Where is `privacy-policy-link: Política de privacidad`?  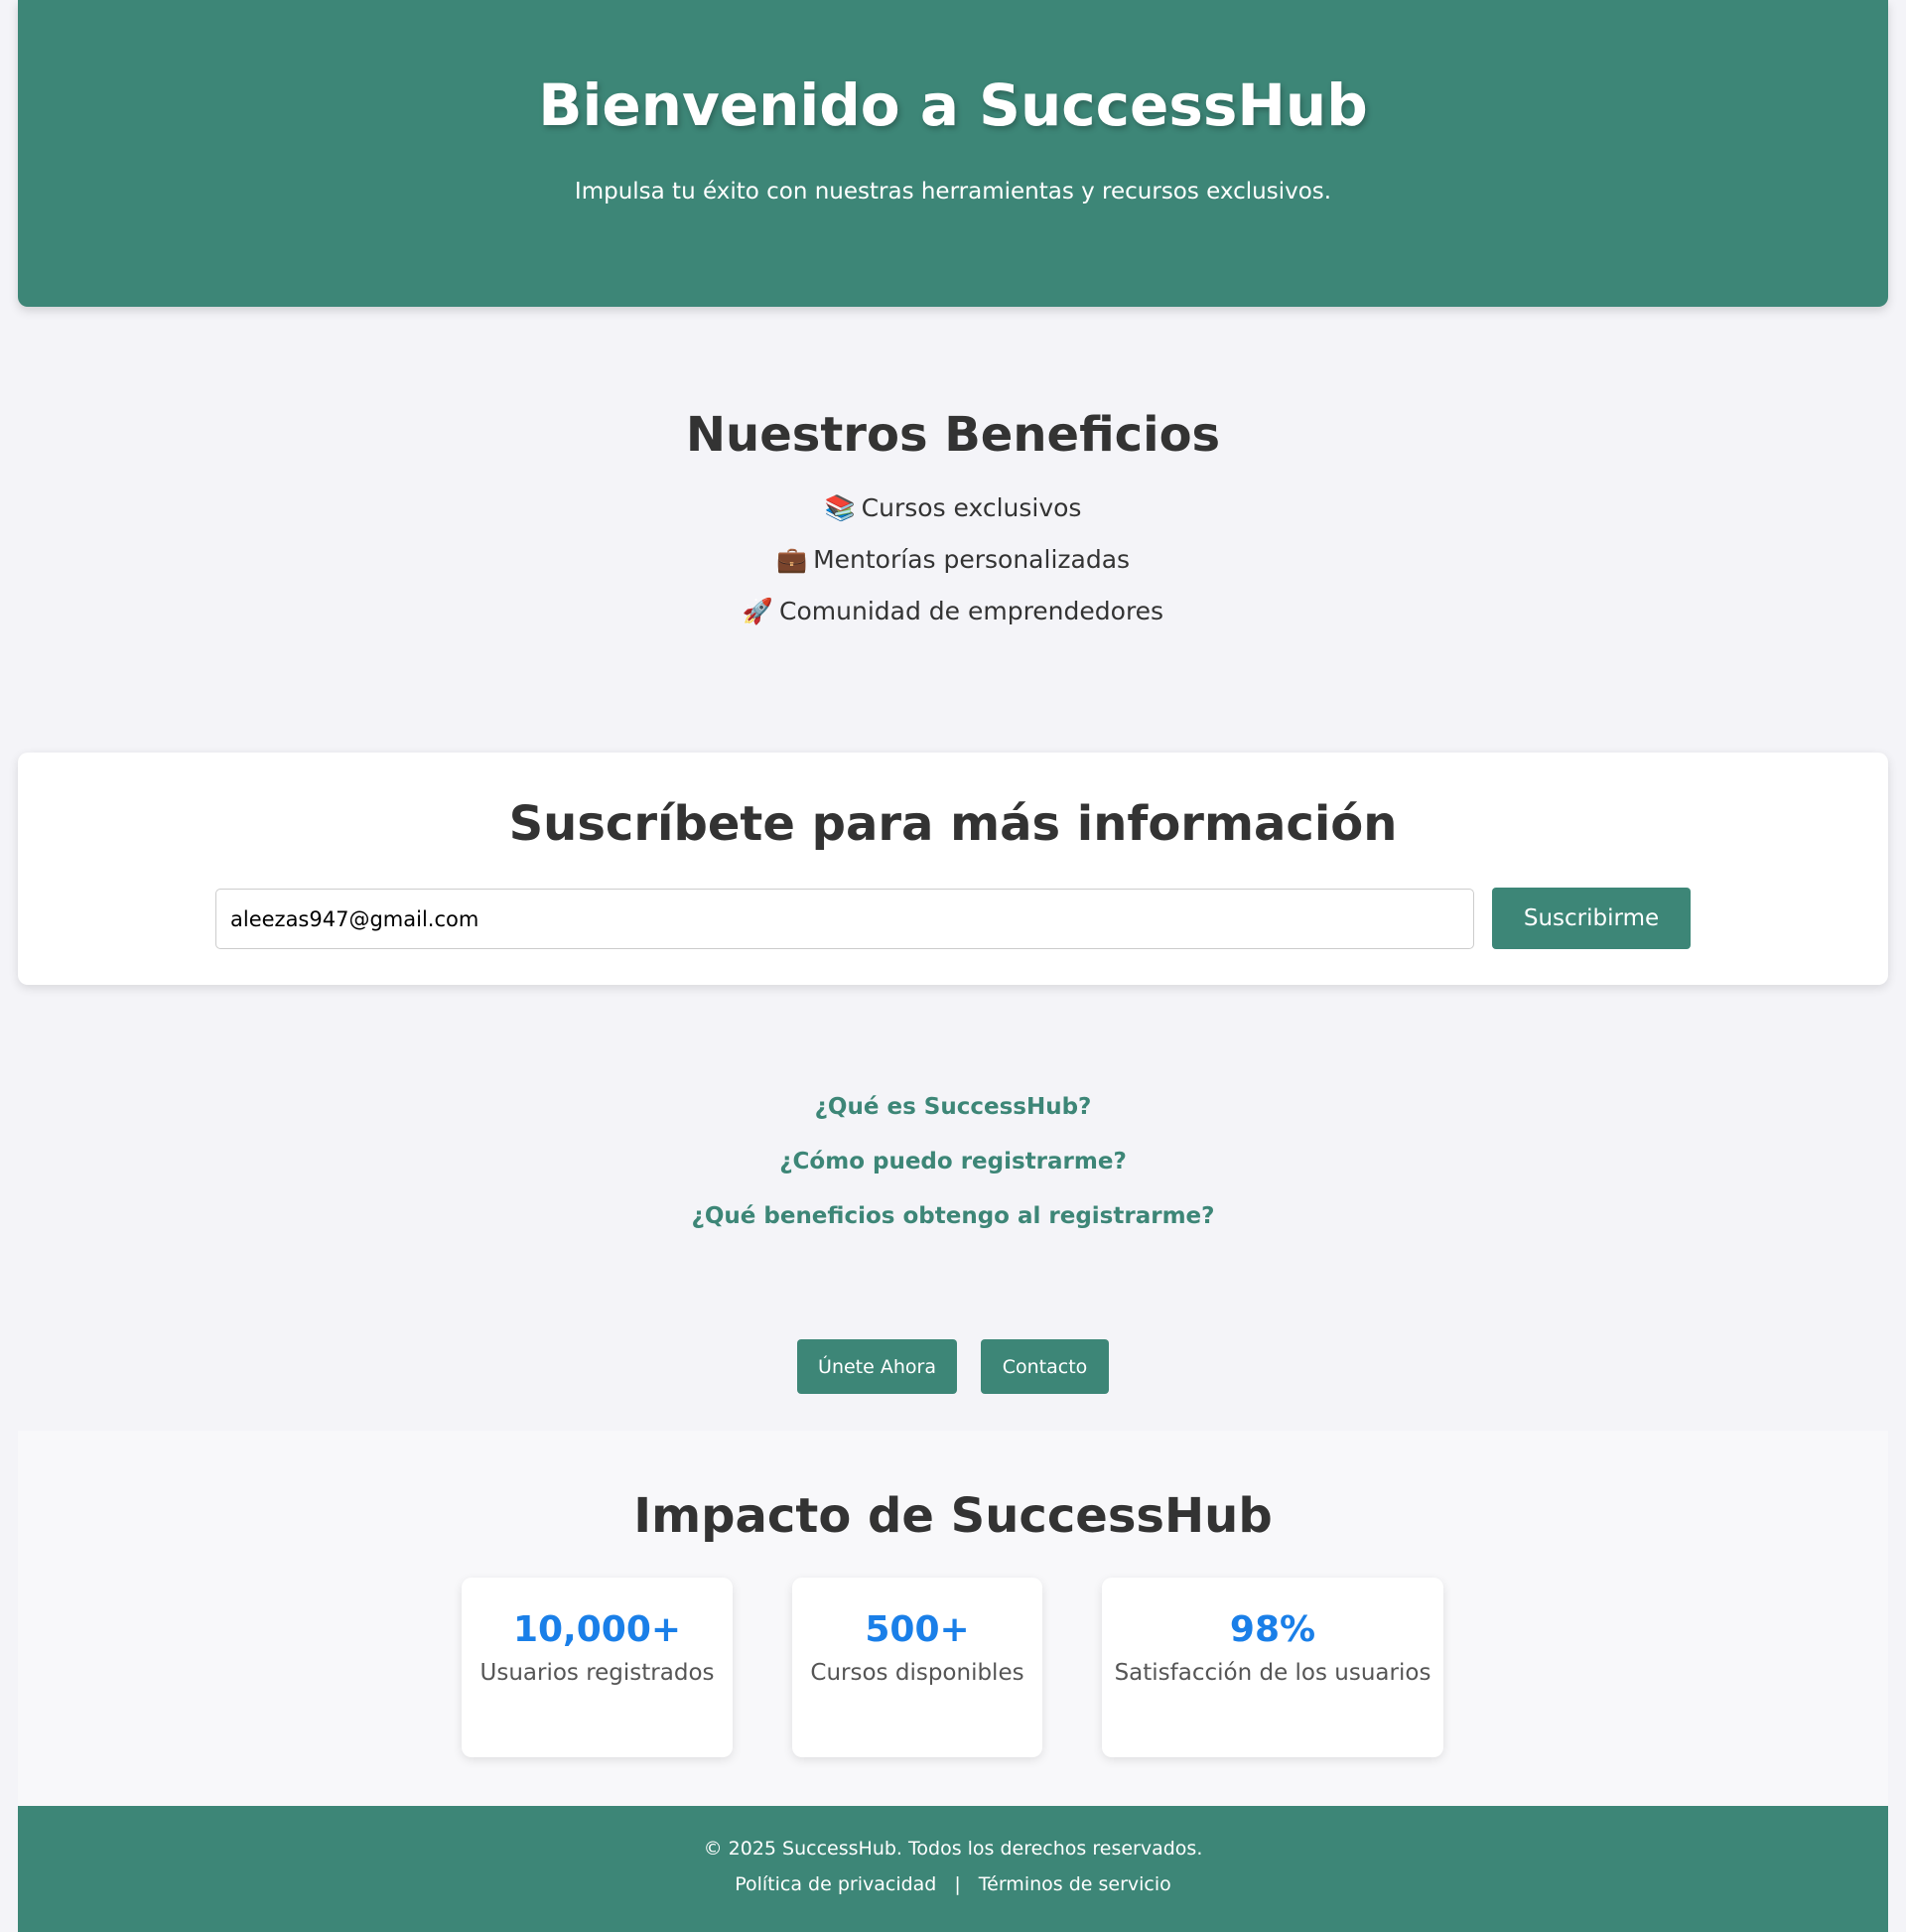 privacy-policy-link: Política de privacidad is located at coordinates (835, 1884).